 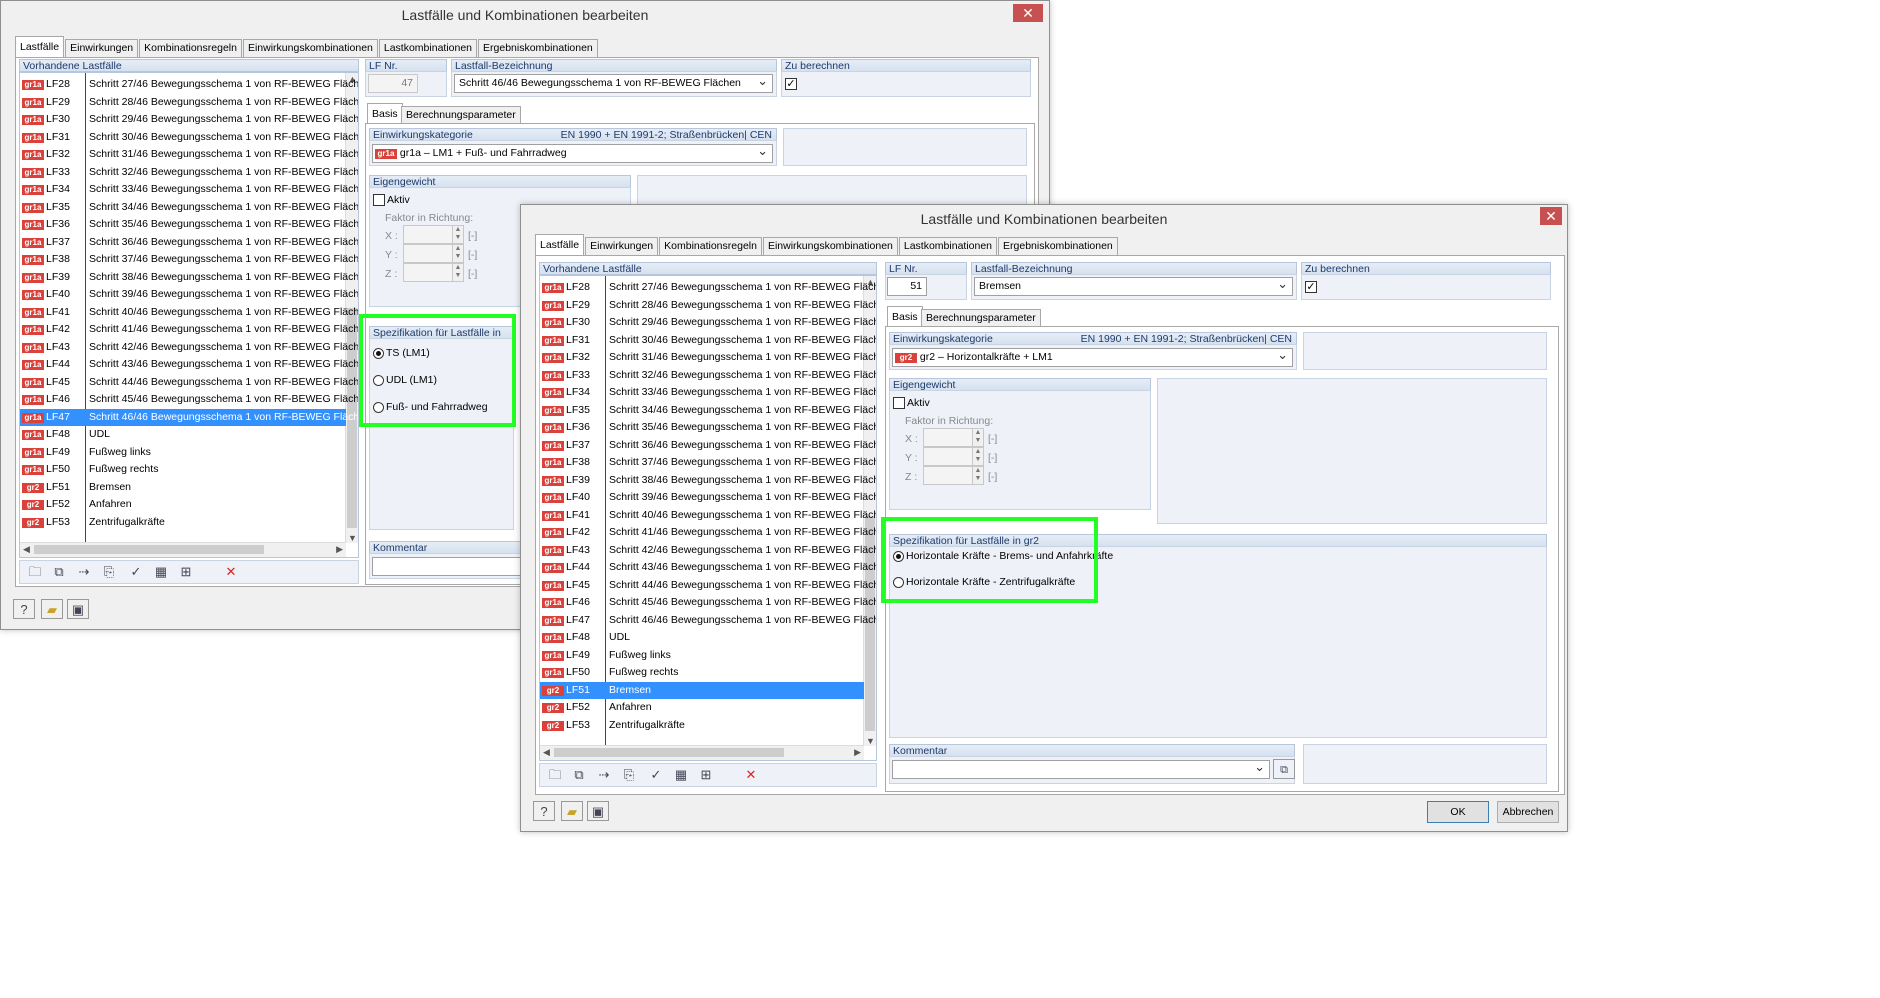 What do you see at coordinates (948, 437) in the screenshot?
I see `front-x-field` at bounding box center [948, 437].